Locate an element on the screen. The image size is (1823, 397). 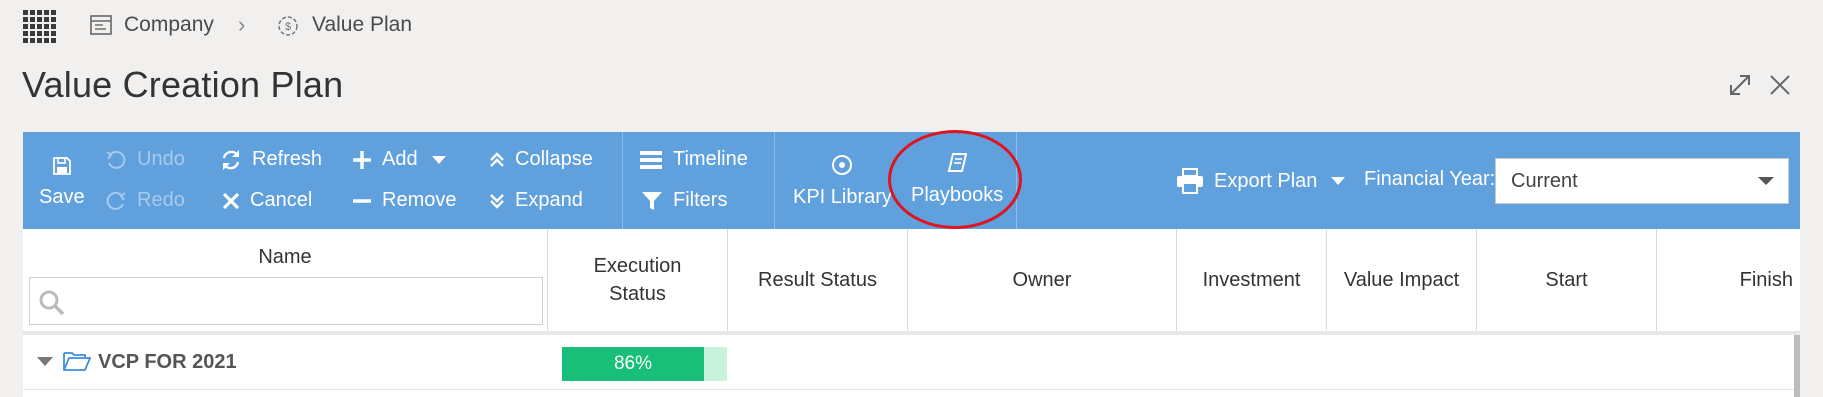
filters-button: Filters is located at coordinates (684, 200).